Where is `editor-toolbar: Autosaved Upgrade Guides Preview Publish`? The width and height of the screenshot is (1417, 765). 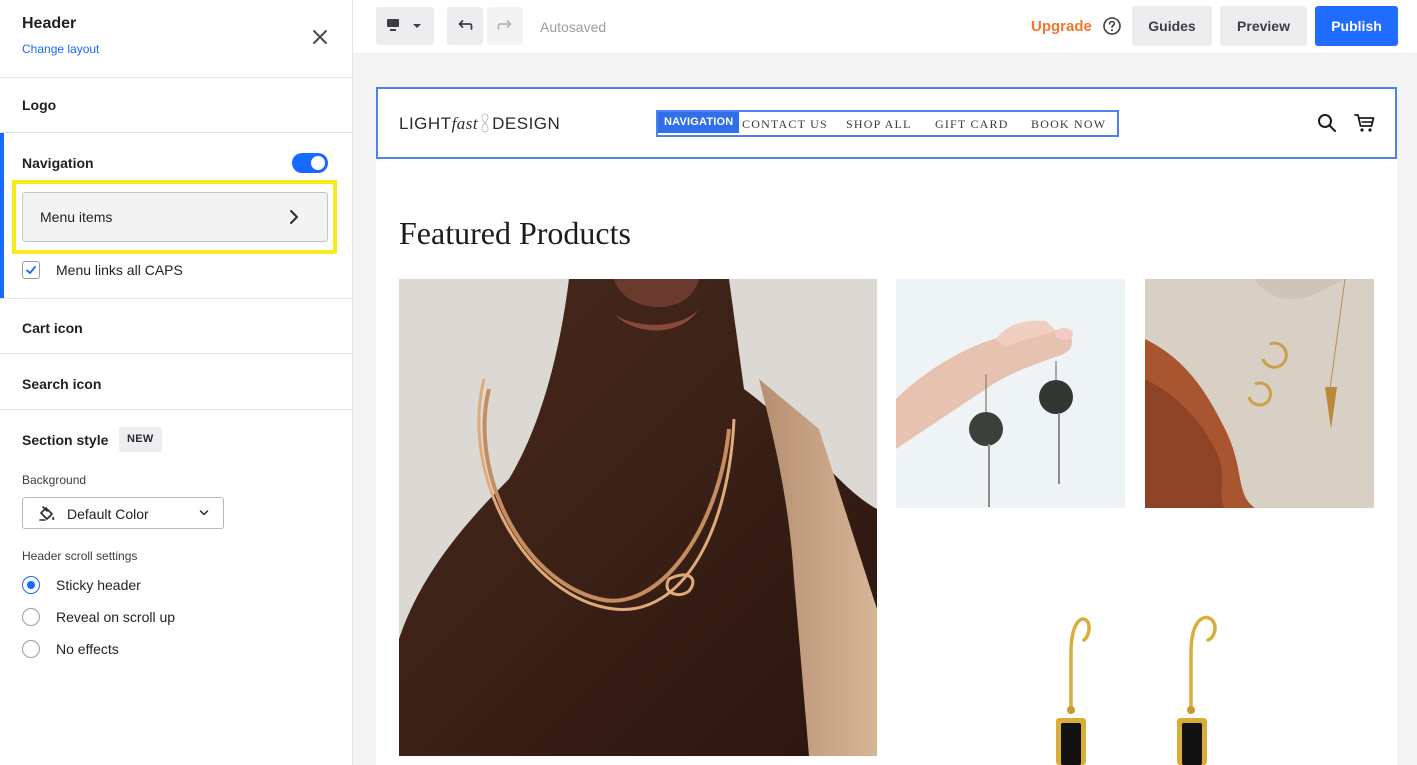 editor-toolbar: Autosaved Upgrade Guides Preview Publish is located at coordinates (885, 27).